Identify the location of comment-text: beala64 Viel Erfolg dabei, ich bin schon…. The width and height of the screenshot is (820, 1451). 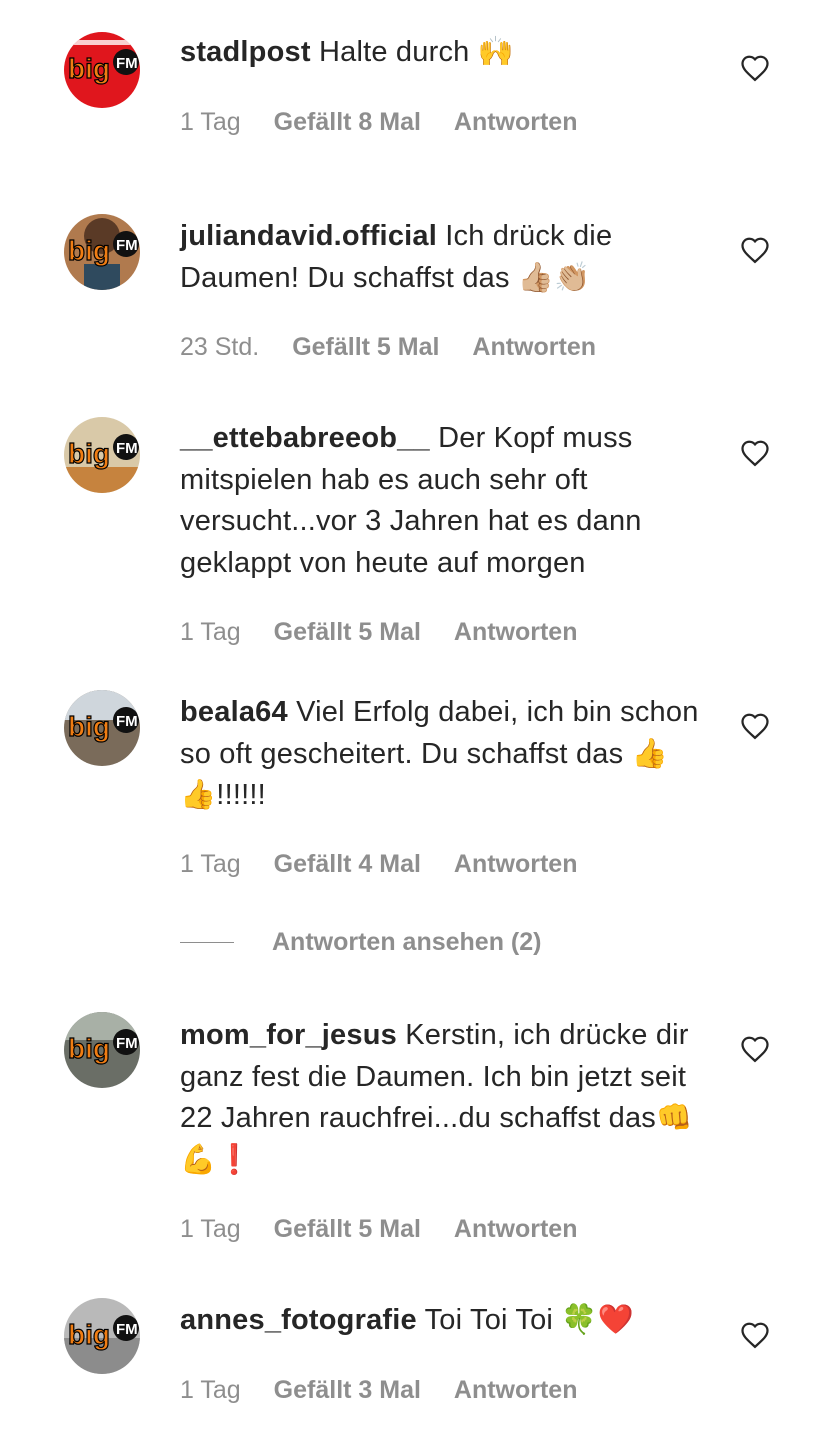
(450, 754).